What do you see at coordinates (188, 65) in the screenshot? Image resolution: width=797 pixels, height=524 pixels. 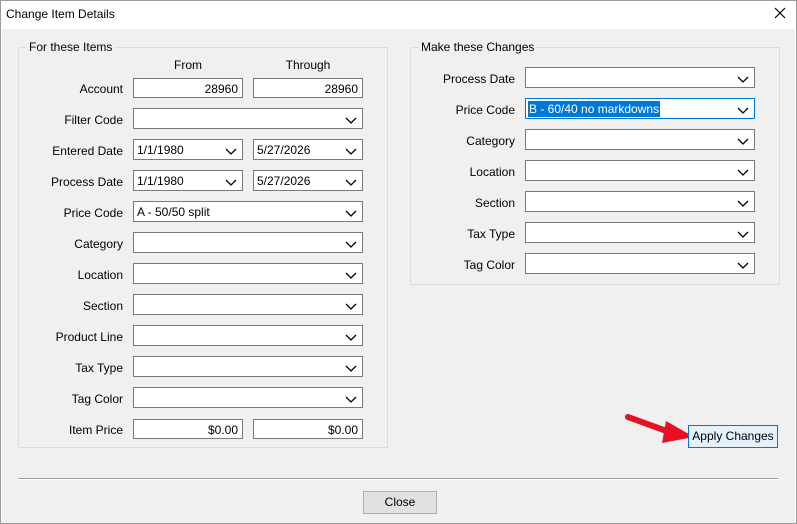 I see `from-column-header: From` at bounding box center [188, 65].